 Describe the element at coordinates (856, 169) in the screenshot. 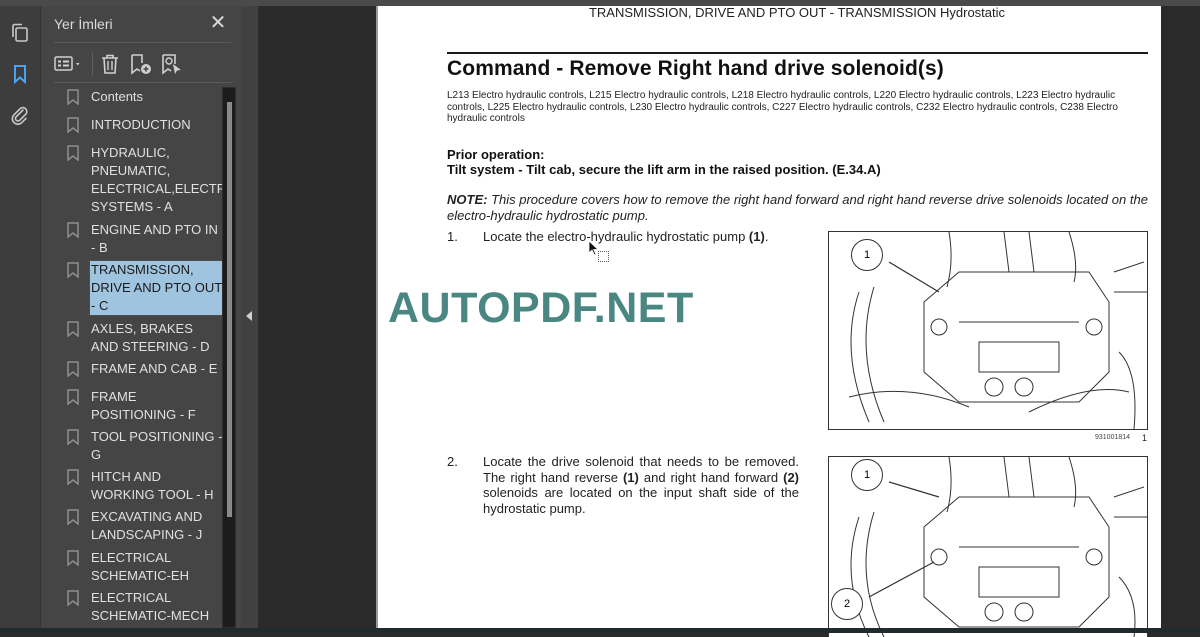

I see `prior-operation-ref: (E.34.A)` at that location.